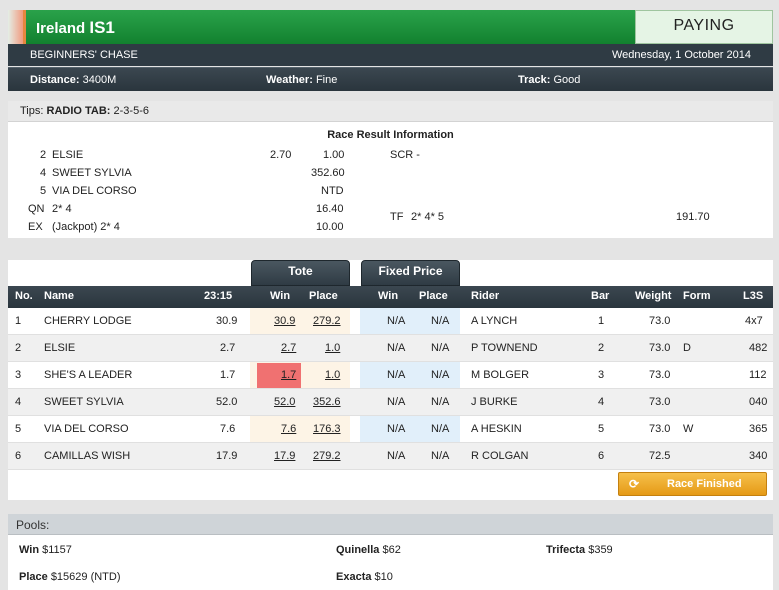 Image resolution: width=779 pixels, height=590 pixels. What do you see at coordinates (73, 80) in the screenshot?
I see `distance: Distance: 3400M` at bounding box center [73, 80].